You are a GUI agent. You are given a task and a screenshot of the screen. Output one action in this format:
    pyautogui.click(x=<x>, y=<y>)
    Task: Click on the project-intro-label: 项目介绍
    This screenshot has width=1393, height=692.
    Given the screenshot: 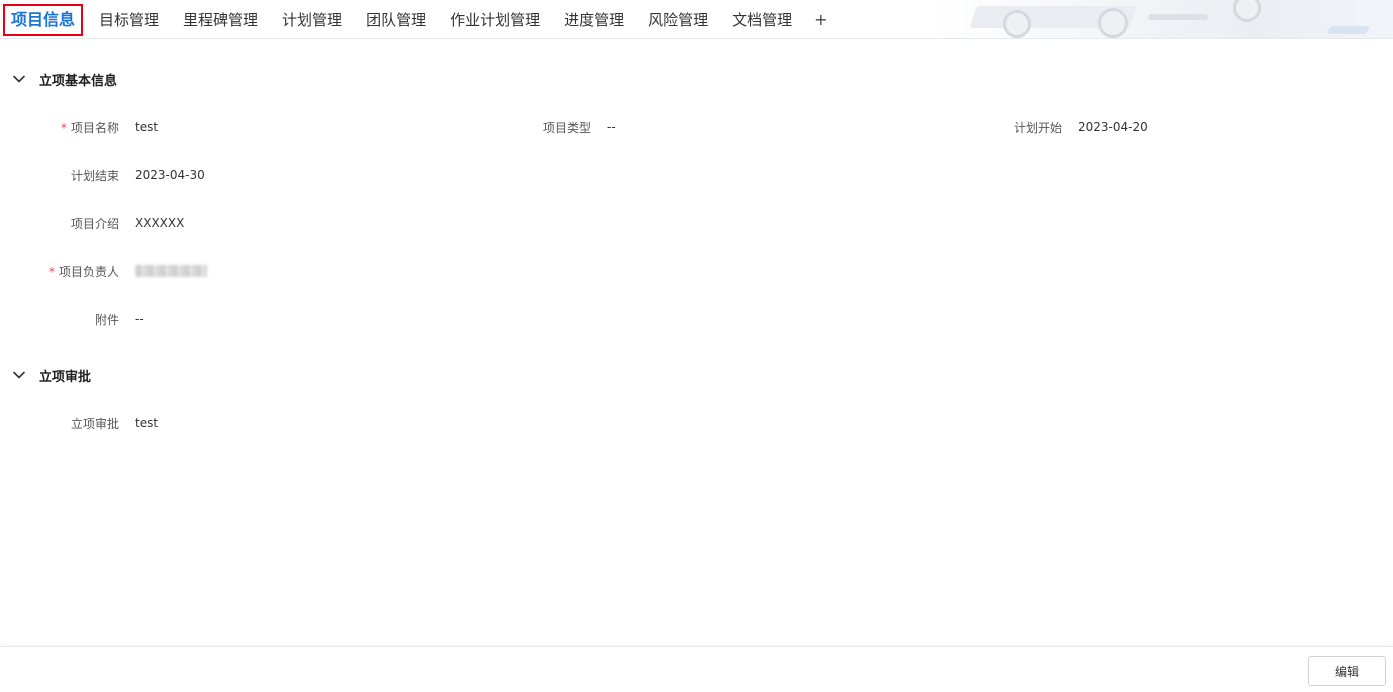 What is the action you would take?
    pyautogui.click(x=94, y=223)
    